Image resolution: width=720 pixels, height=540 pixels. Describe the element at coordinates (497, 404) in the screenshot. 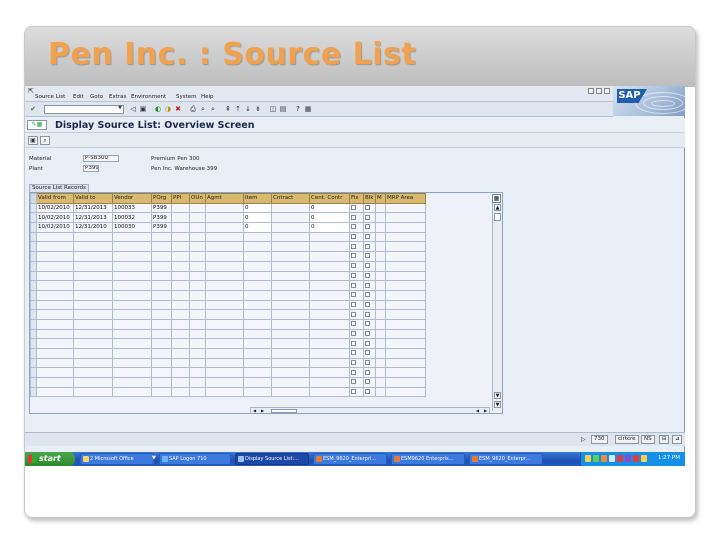

I see `scroll-bottom-icon: ▼` at that location.